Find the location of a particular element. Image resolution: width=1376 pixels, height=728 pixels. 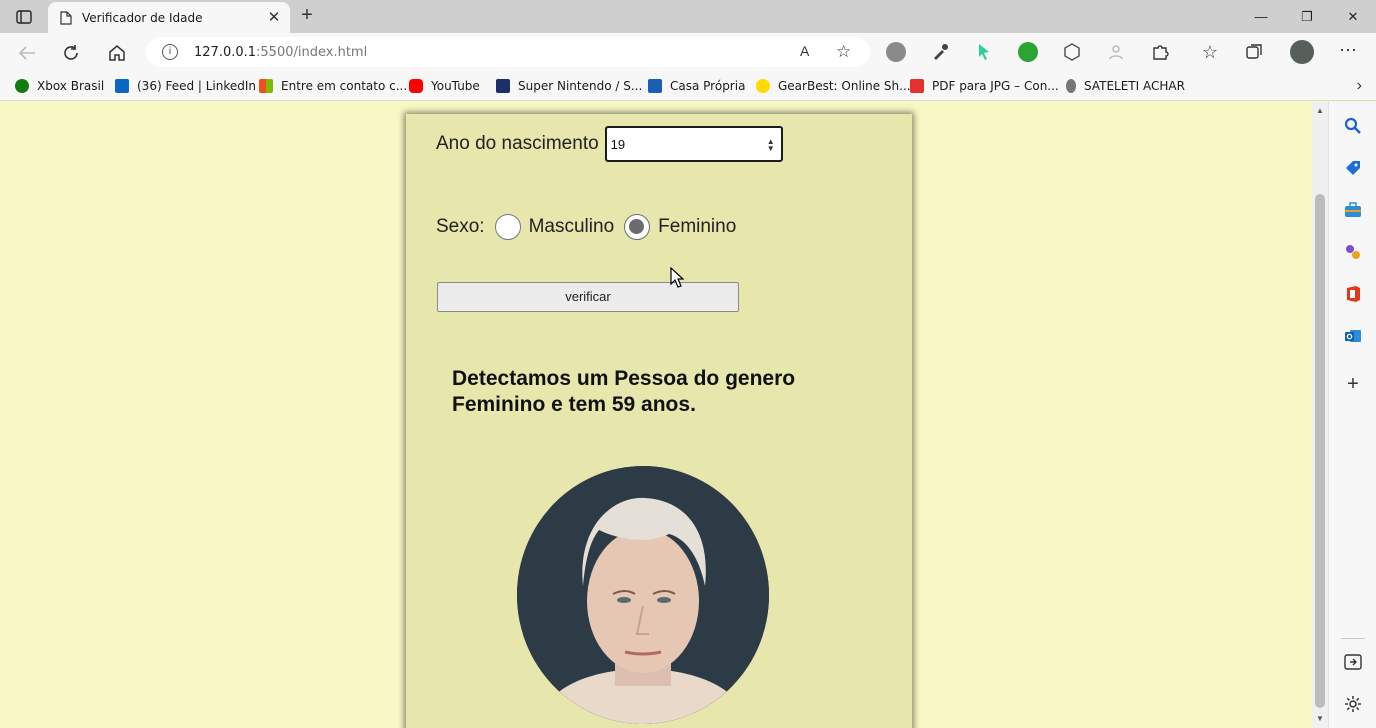

tab-close-icon: ✕ is located at coordinates (274, 17).